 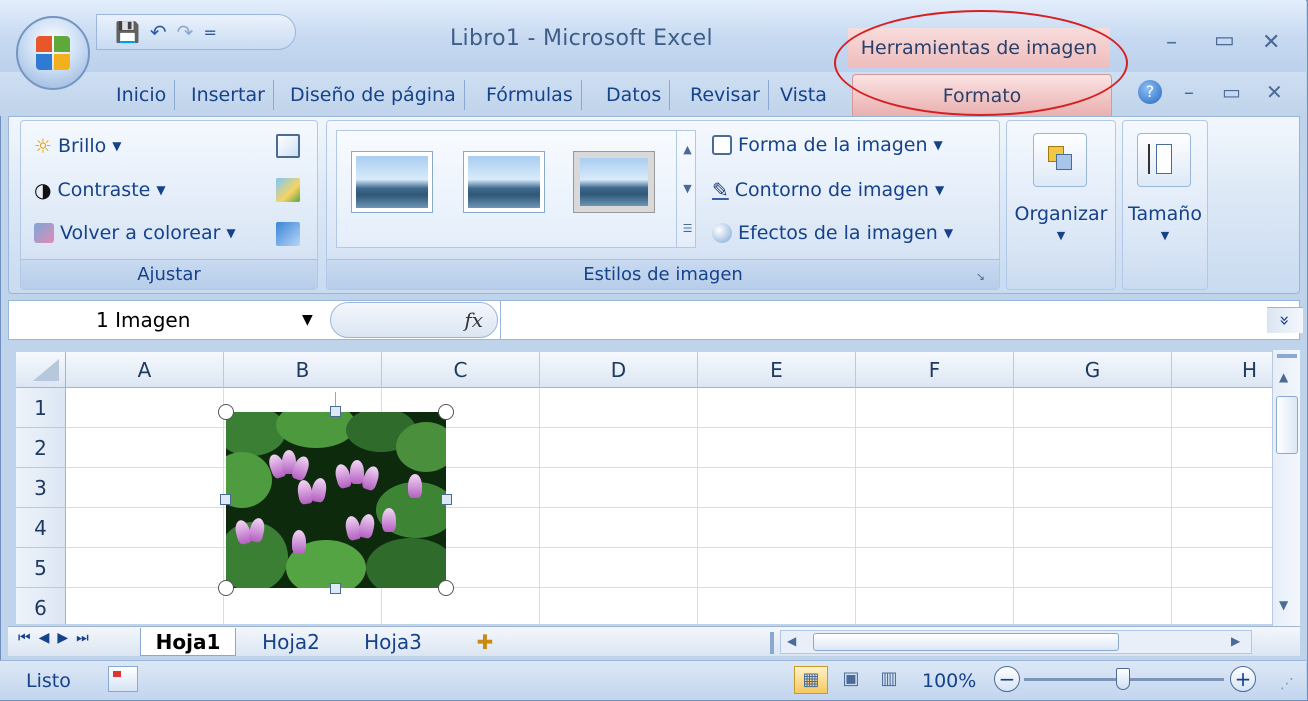 I want to click on gallery-down-icon: ▼, so click(x=687, y=188).